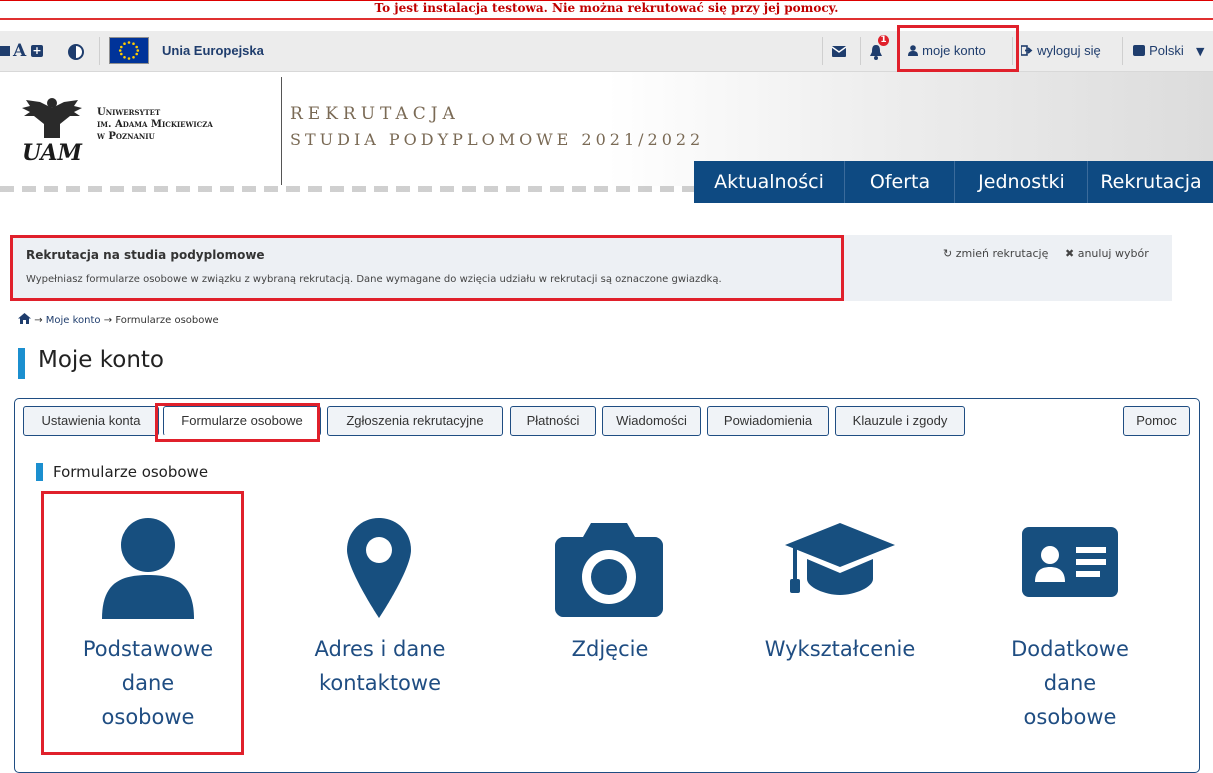 The width and height of the screenshot is (1213, 773). I want to click on font-size-icon: A, so click(19, 51).